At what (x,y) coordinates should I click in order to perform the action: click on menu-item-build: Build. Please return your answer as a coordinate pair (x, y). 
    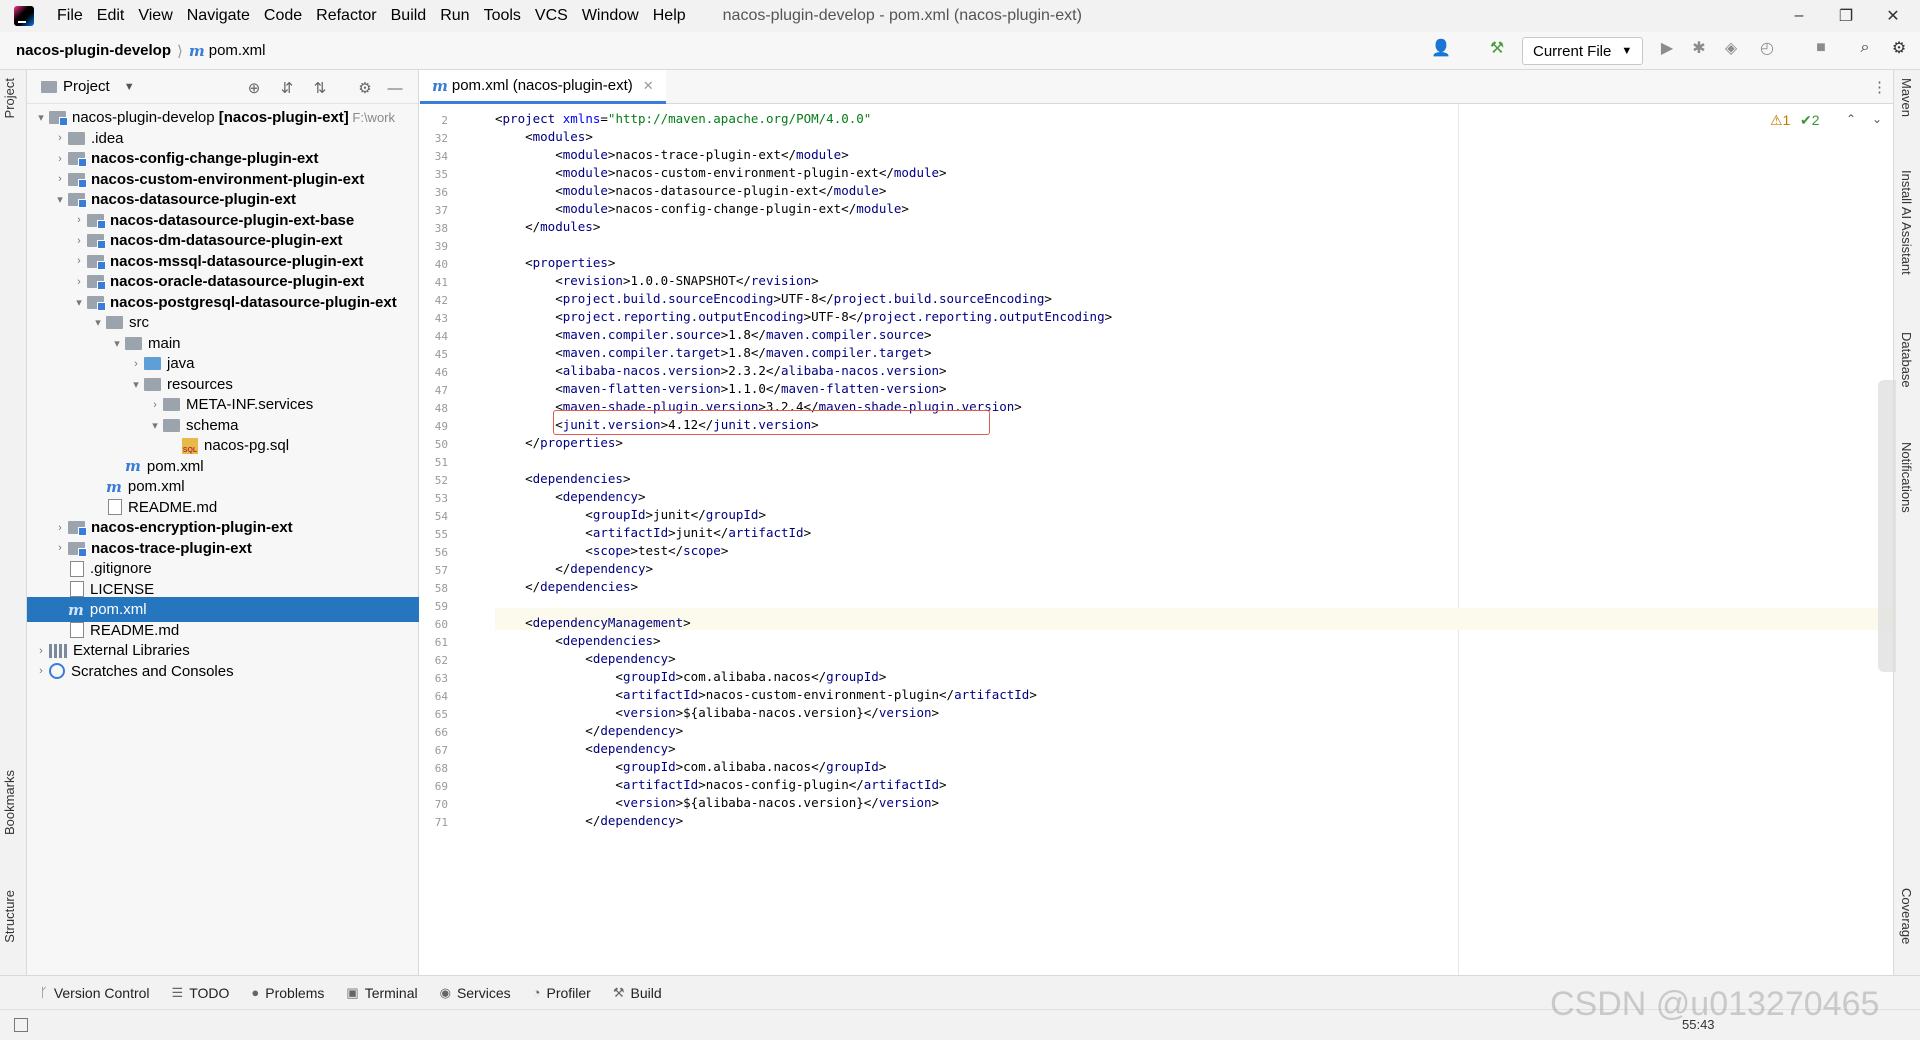
    Looking at the image, I should click on (409, 16).